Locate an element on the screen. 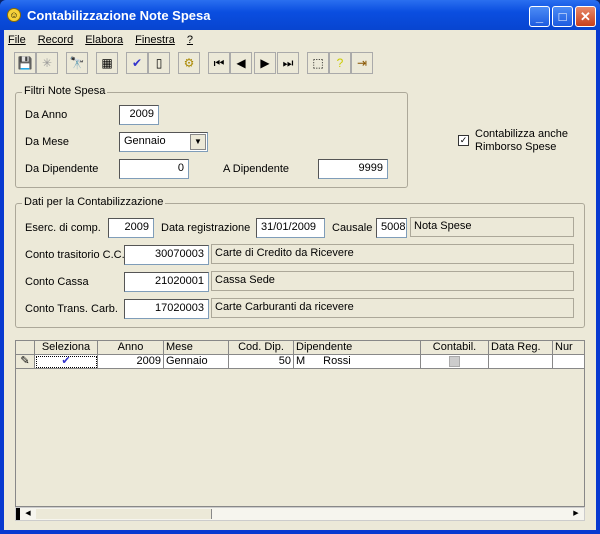 This screenshot has width=600, height=534. header-contabil: Contabil. is located at coordinates (455, 348).